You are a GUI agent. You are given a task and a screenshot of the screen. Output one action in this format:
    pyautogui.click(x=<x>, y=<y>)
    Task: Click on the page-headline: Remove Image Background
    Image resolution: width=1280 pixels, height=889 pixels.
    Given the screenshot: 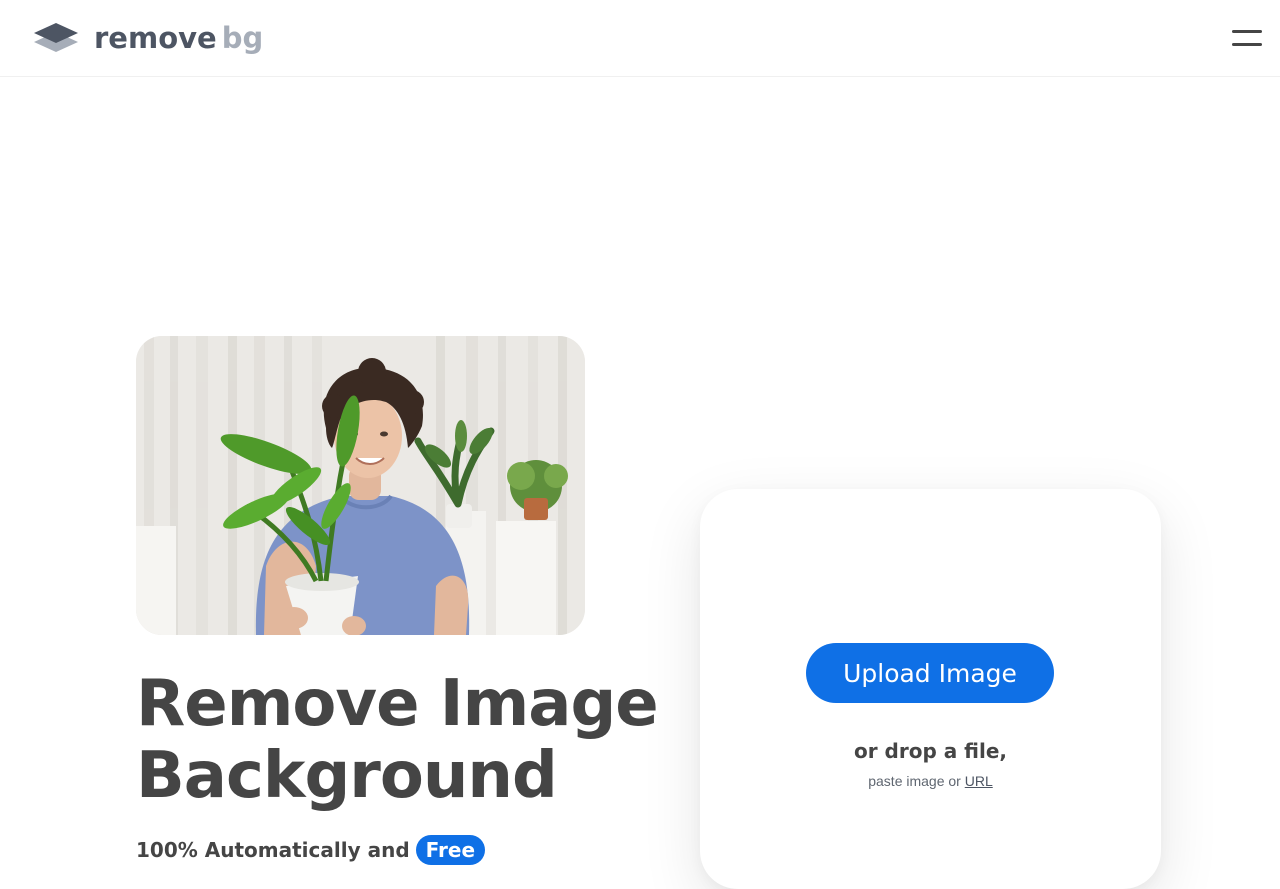 What is the action you would take?
    pyautogui.click(x=406, y=740)
    